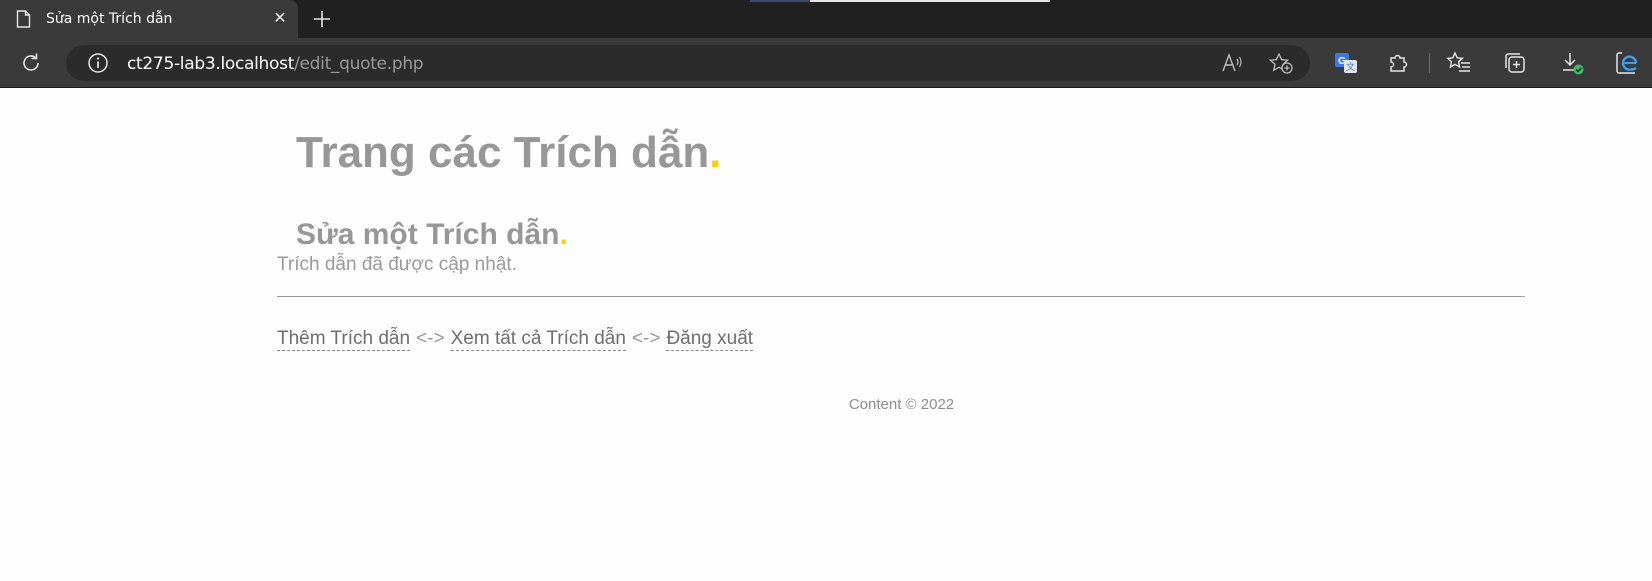  I want to click on page-heading-text: Sửa một Trích dẫn, so click(428, 234).